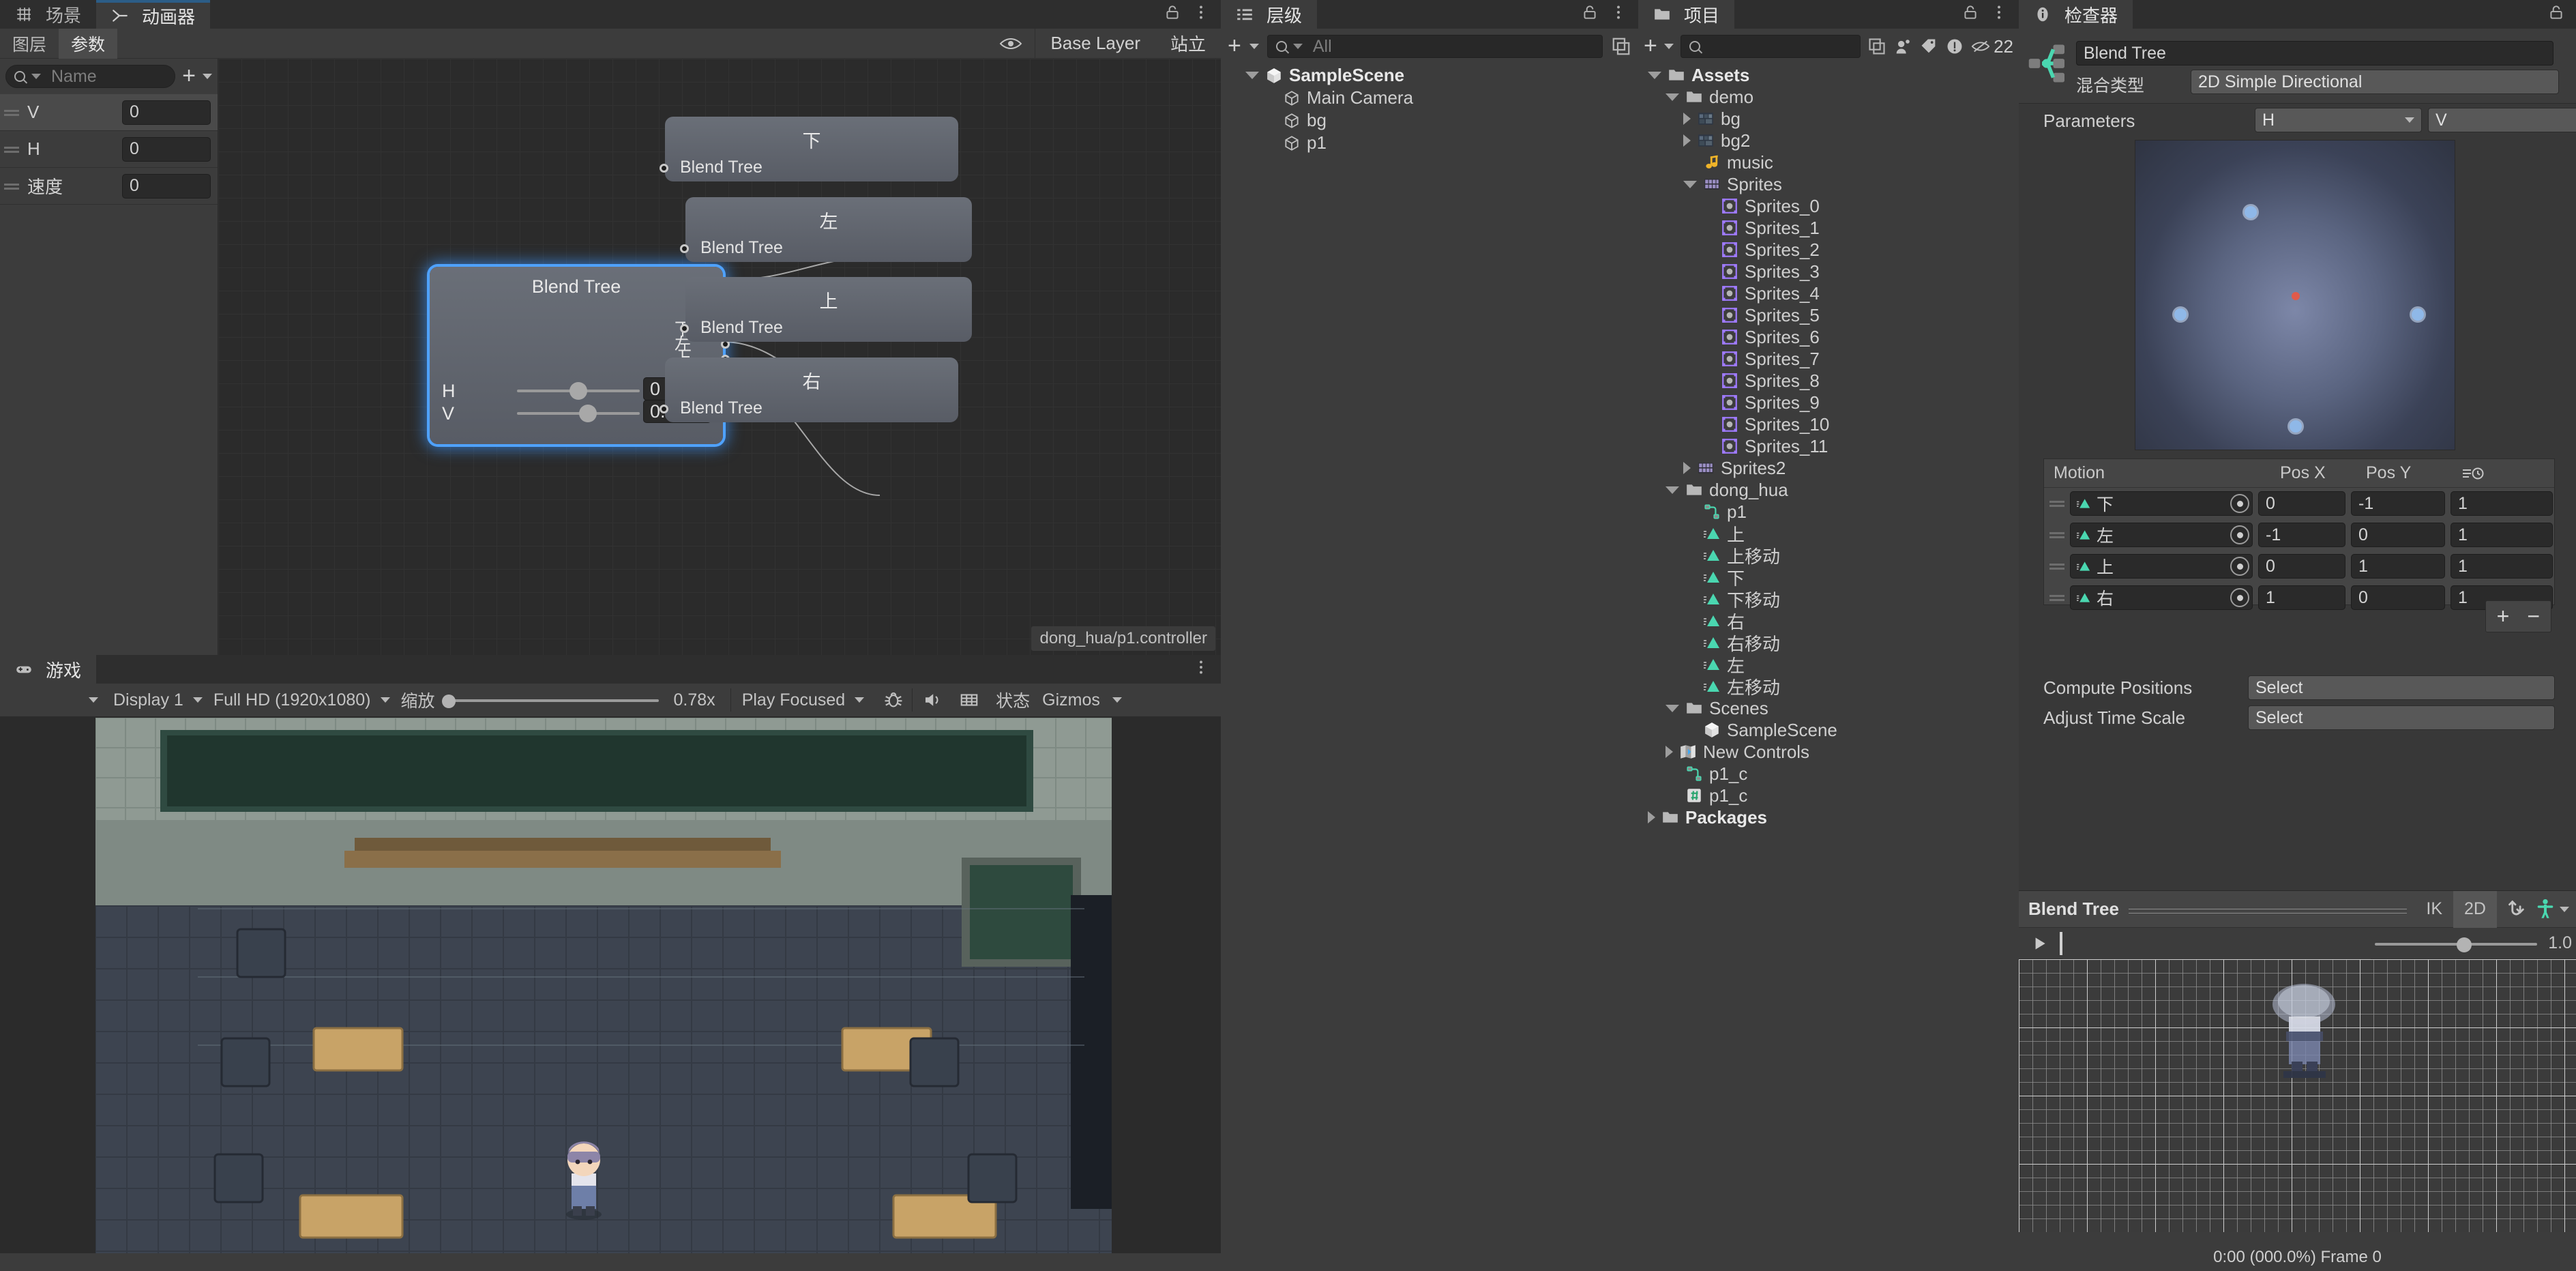 Image resolution: width=2576 pixels, height=1271 pixels. I want to click on avatar-filter-icon, so click(1902, 46).